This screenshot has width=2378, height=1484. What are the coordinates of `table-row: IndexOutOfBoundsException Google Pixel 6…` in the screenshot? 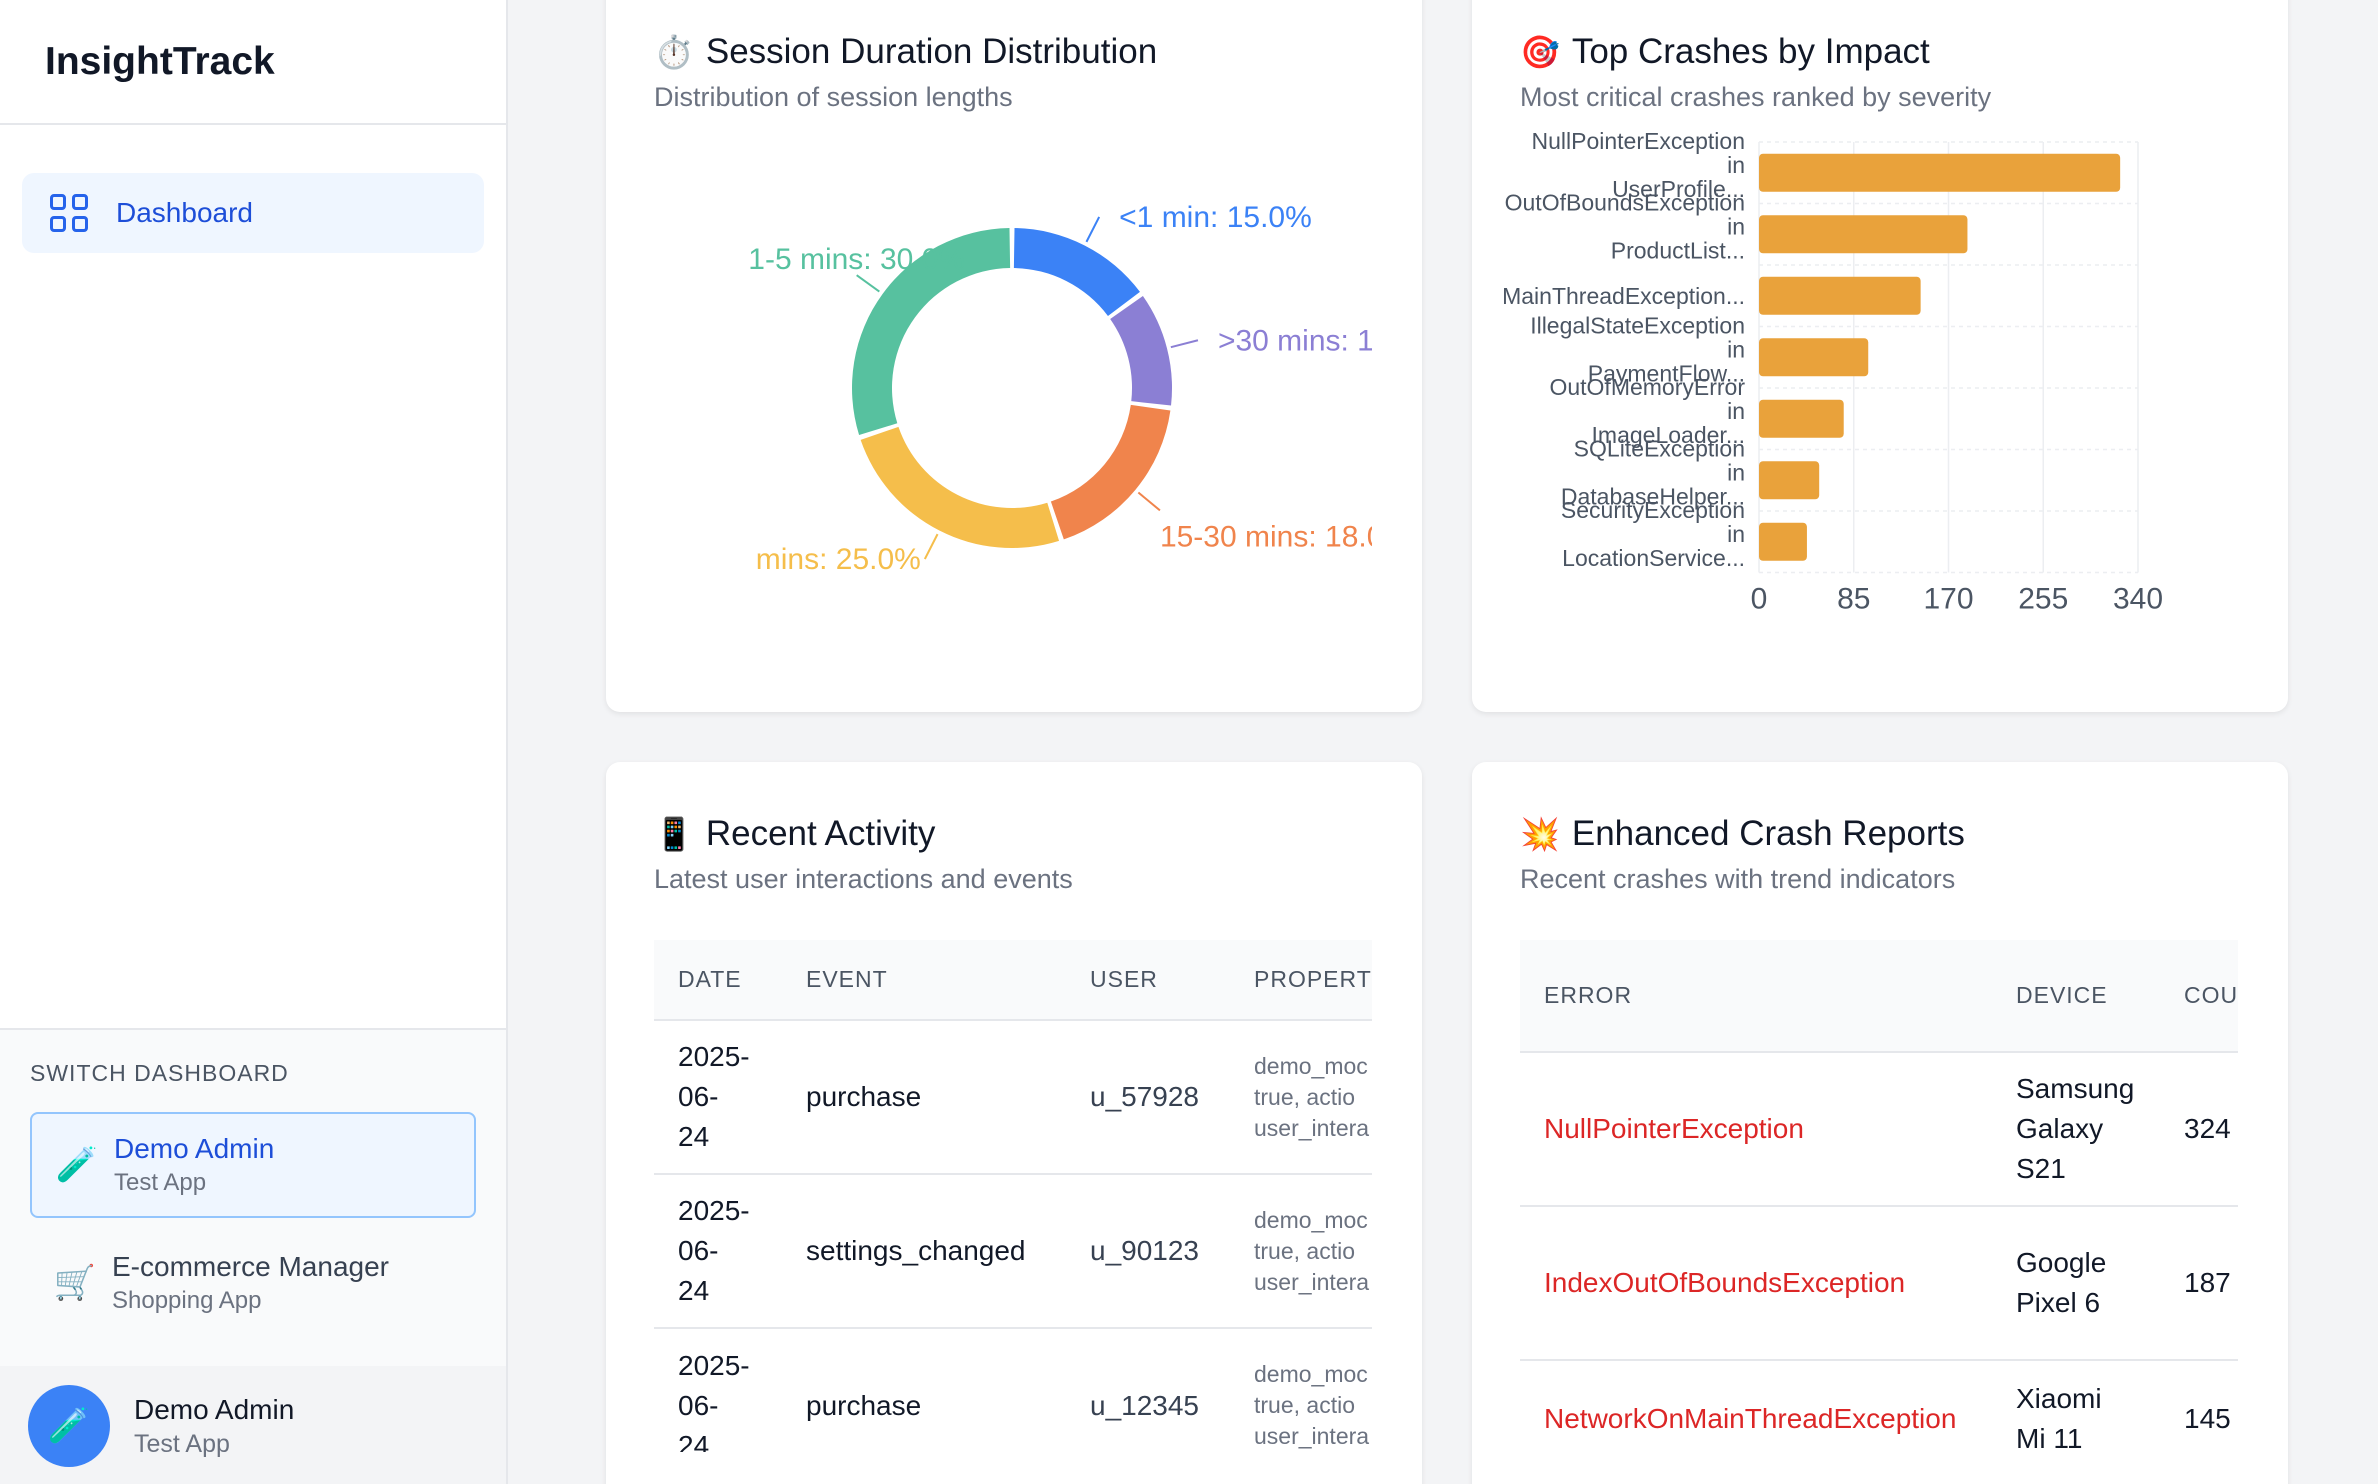 It's located at (1879, 1282).